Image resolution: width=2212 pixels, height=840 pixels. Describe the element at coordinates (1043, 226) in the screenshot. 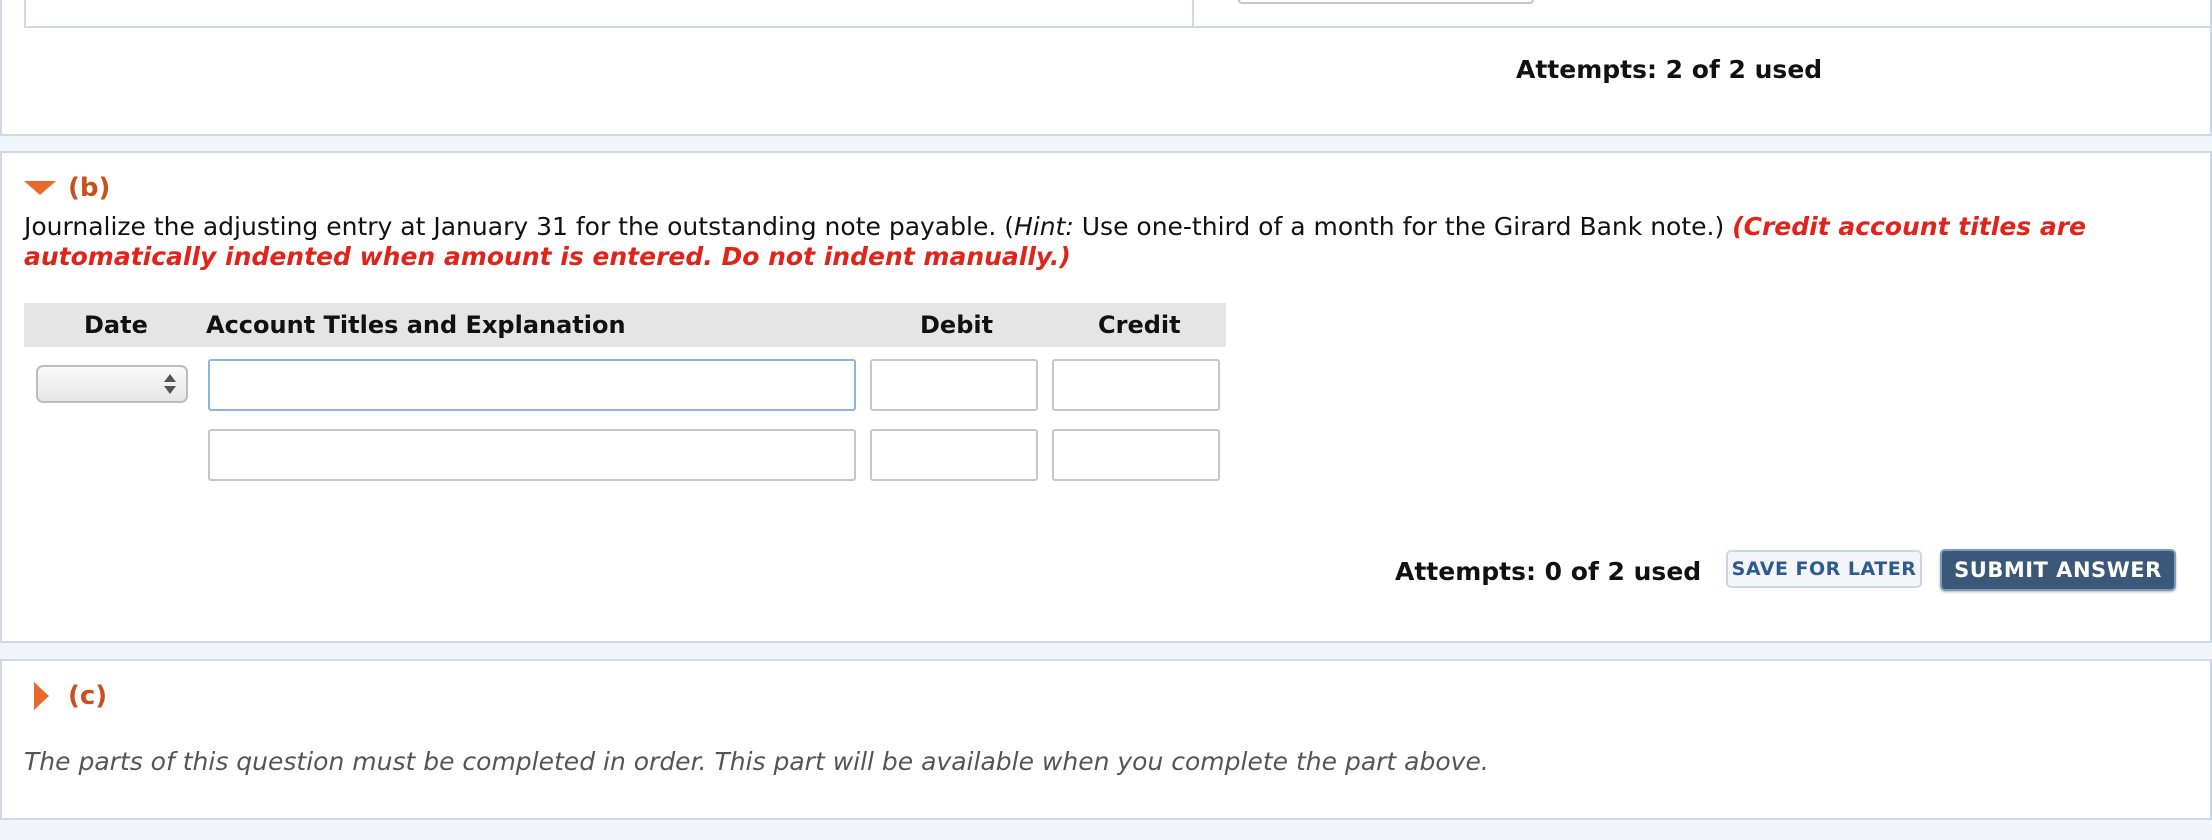

I see `hint-label: Hint:` at that location.